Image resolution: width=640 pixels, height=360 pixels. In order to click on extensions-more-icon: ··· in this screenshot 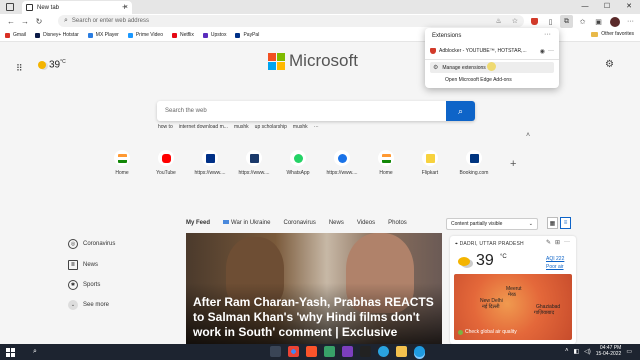, I will do `click(547, 34)`.